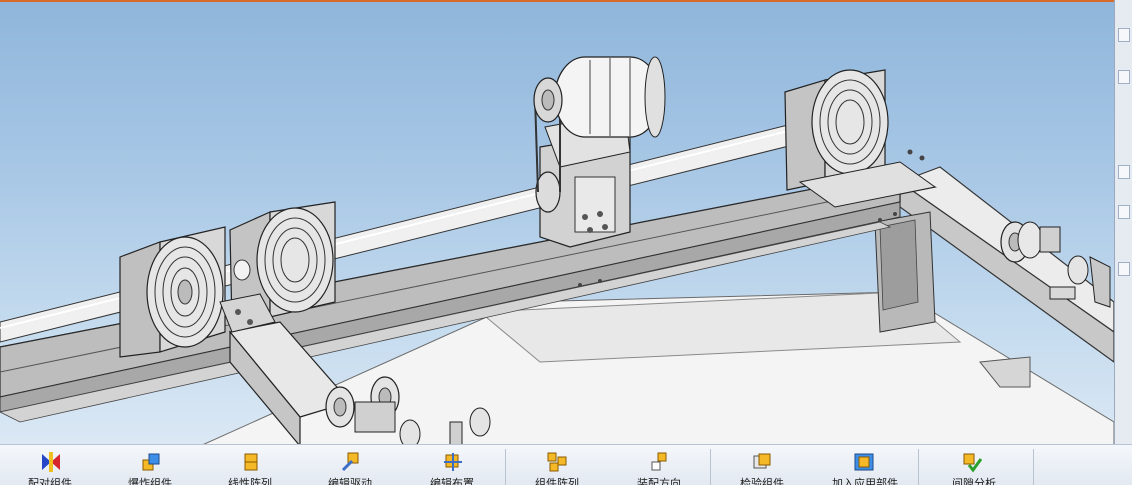  What do you see at coordinates (557, 481) in the screenshot?
I see `tool-label: 组件阵列` at bounding box center [557, 481].